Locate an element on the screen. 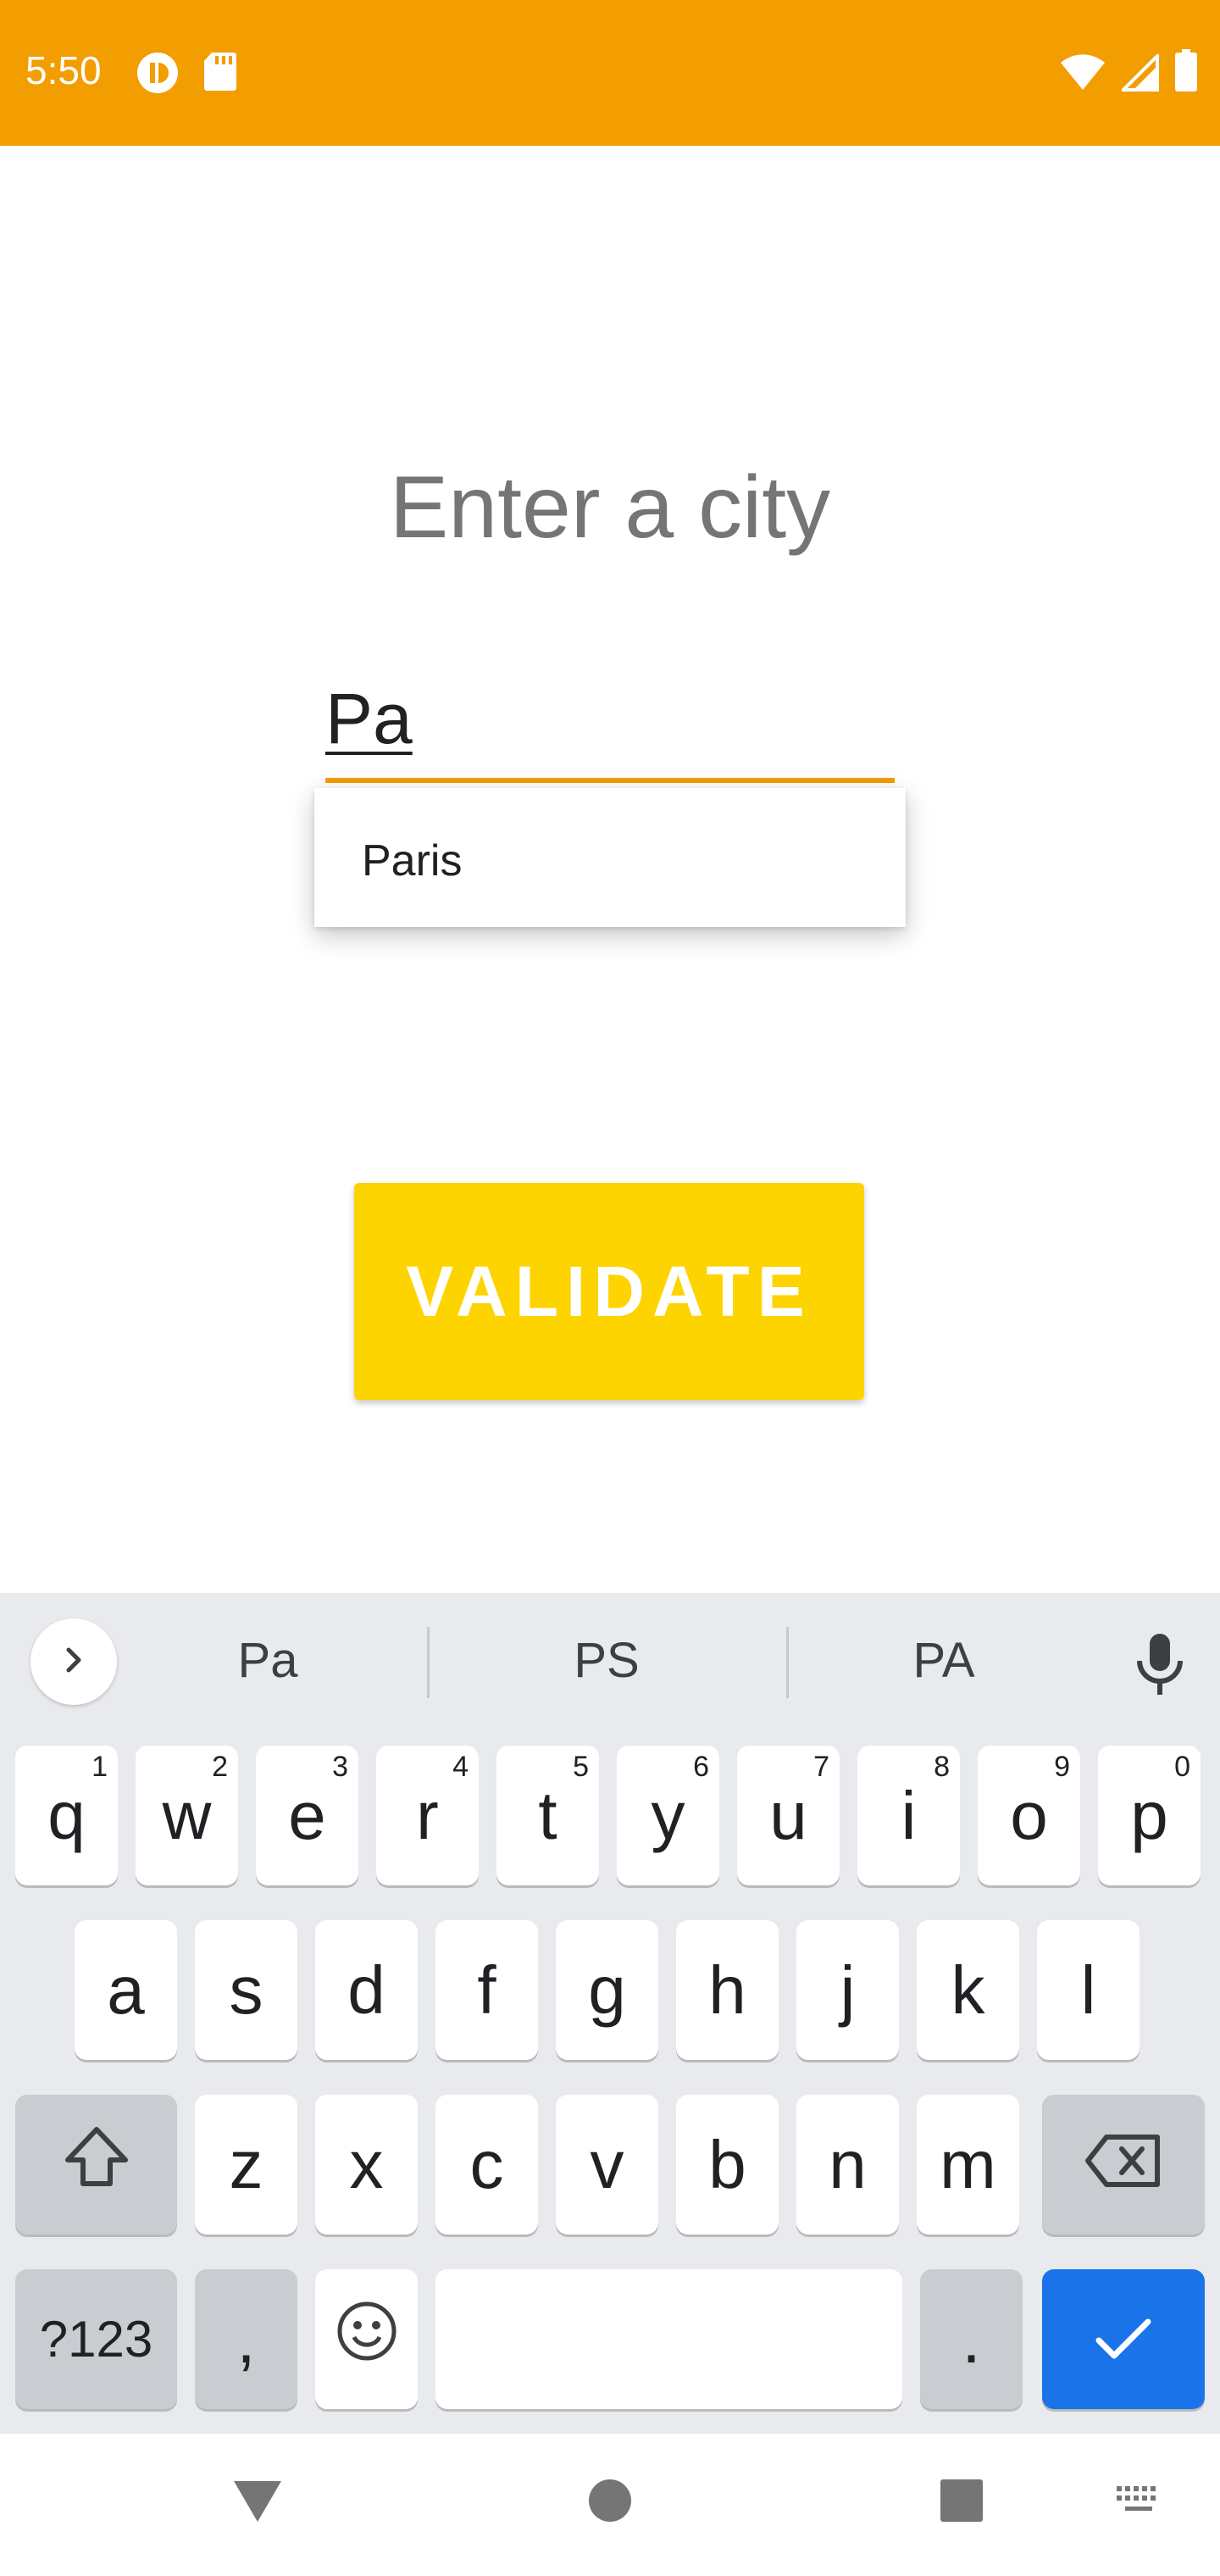  expand-toolbar-button is located at coordinates (73, 1661).